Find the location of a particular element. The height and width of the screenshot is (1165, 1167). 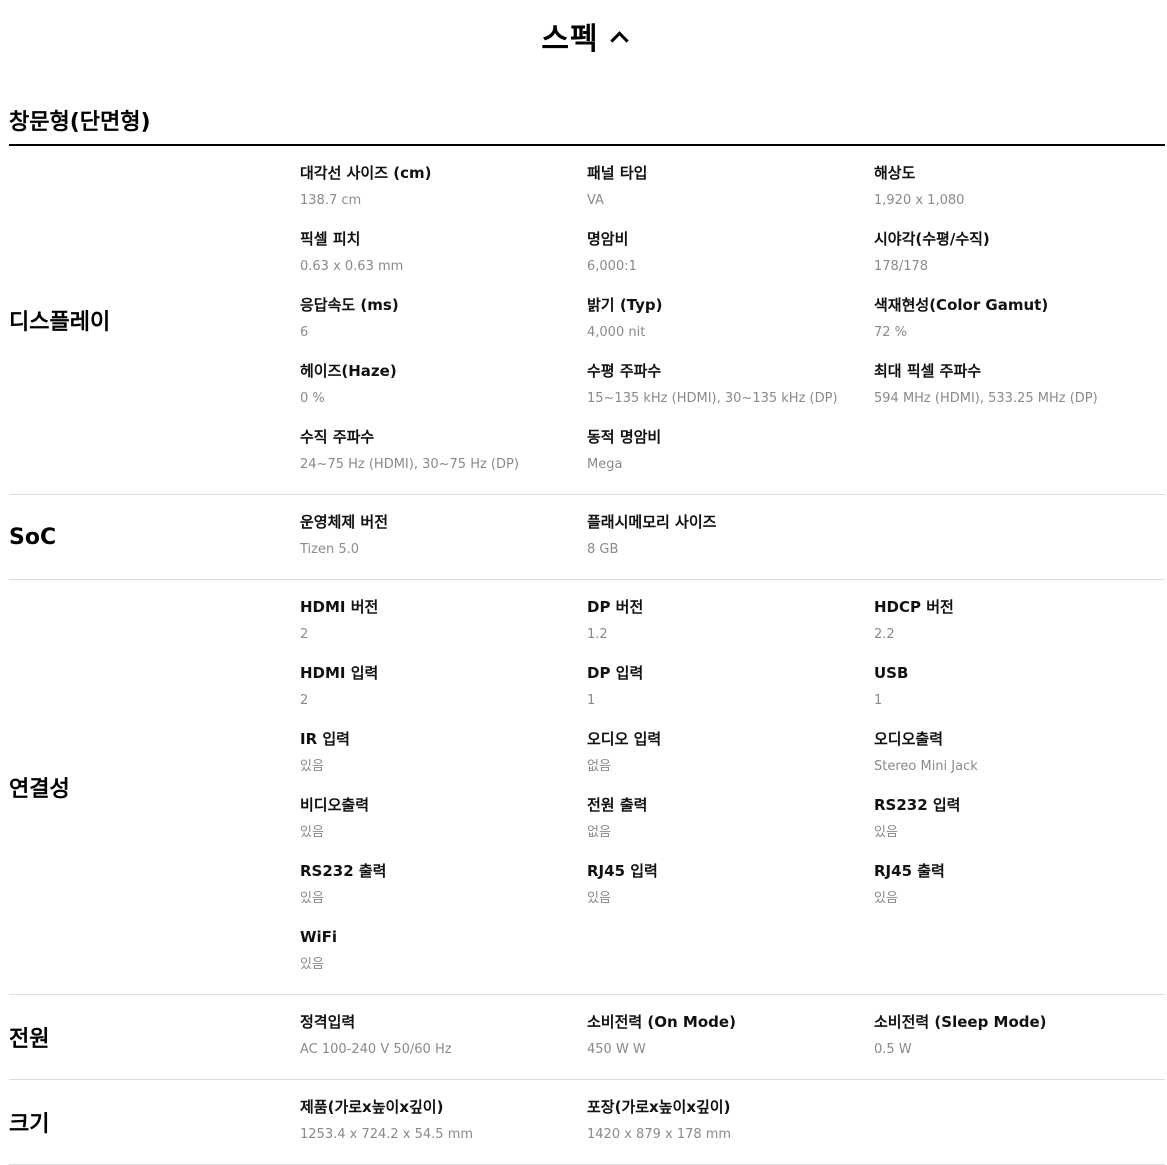

spec-label: 플래시메모리 사이즈 is located at coordinates (652, 522).